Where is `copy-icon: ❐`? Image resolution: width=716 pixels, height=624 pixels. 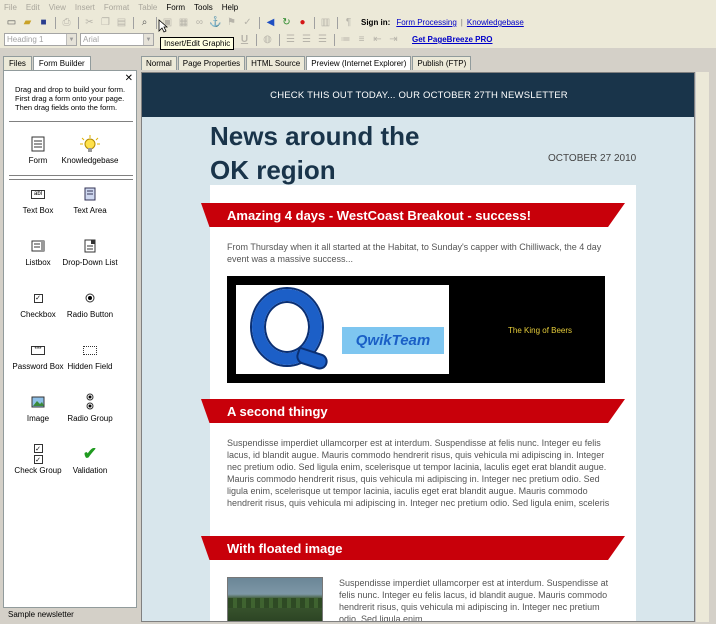 copy-icon: ❐ is located at coordinates (105, 23).